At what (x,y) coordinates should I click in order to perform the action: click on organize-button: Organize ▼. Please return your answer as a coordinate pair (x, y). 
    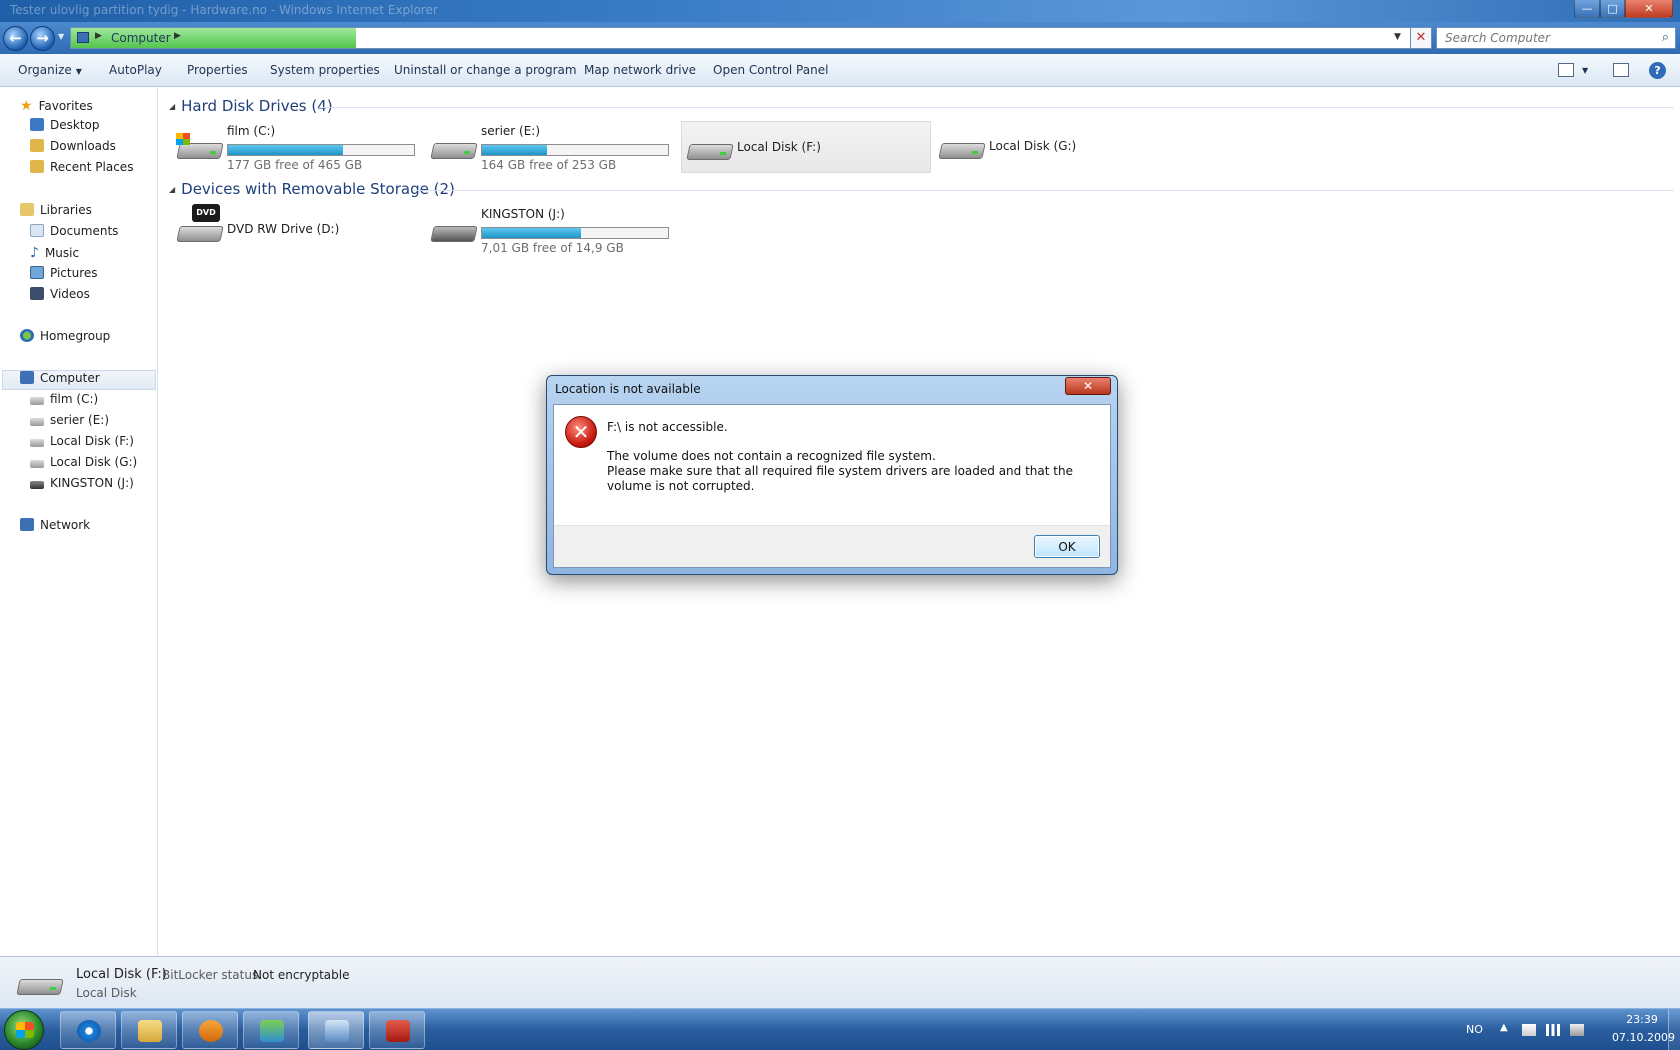
    Looking at the image, I should click on (50, 70).